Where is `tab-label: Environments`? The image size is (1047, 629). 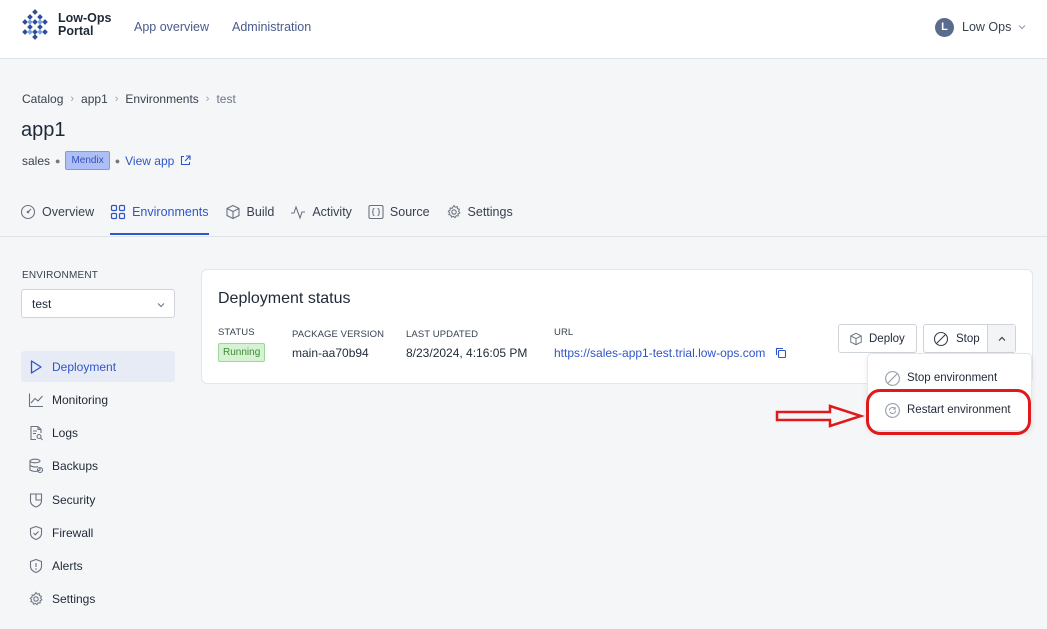
tab-label: Environments is located at coordinates (170, 212).